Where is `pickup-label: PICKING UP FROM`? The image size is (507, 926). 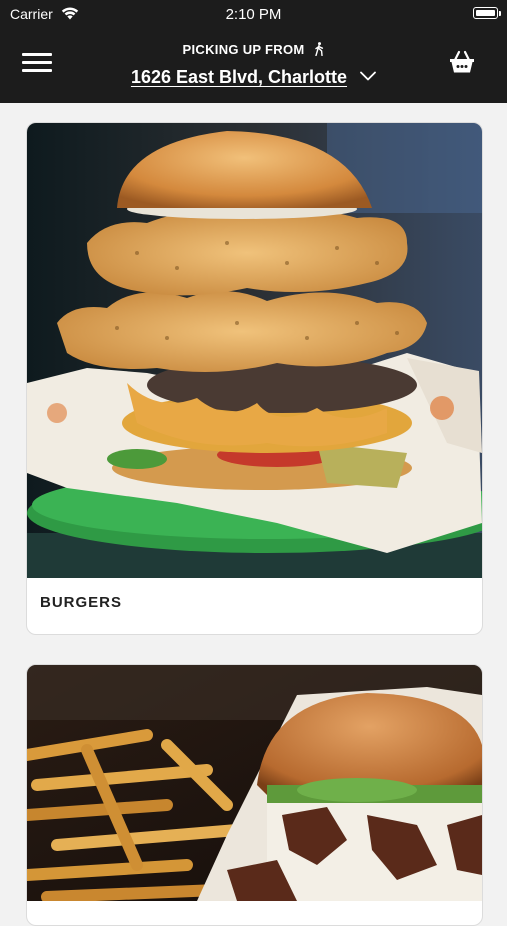
pickup-label: PICKING UP FROM is located at coordinates (253, 49).